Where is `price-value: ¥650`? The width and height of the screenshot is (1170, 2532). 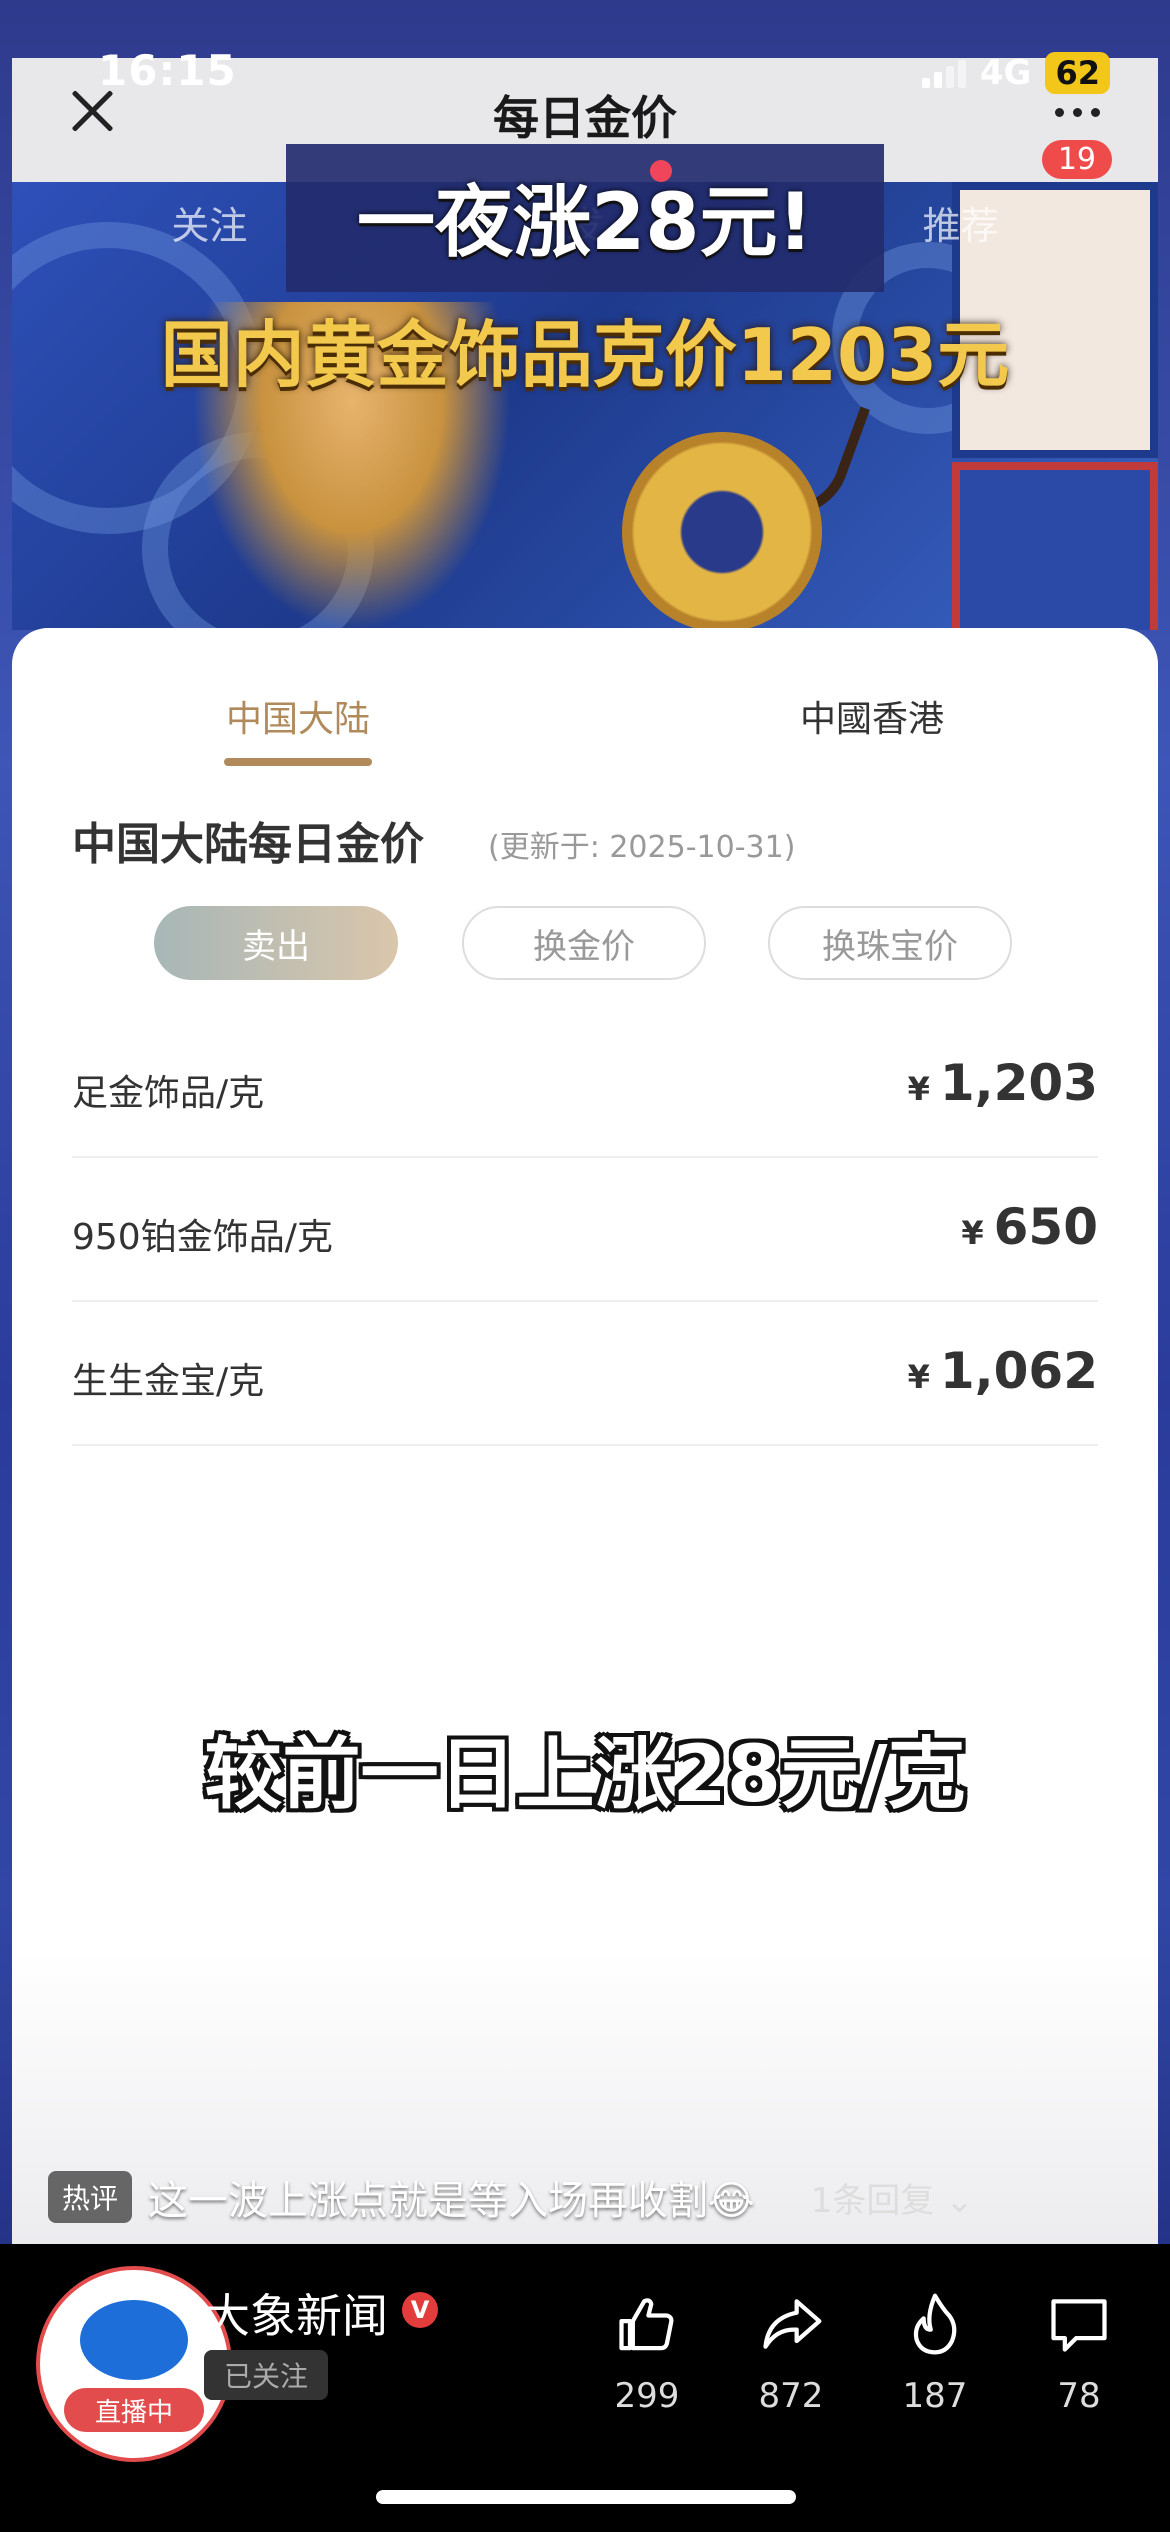 price-value: ¥650 is located at coordinates (1029, 1227).